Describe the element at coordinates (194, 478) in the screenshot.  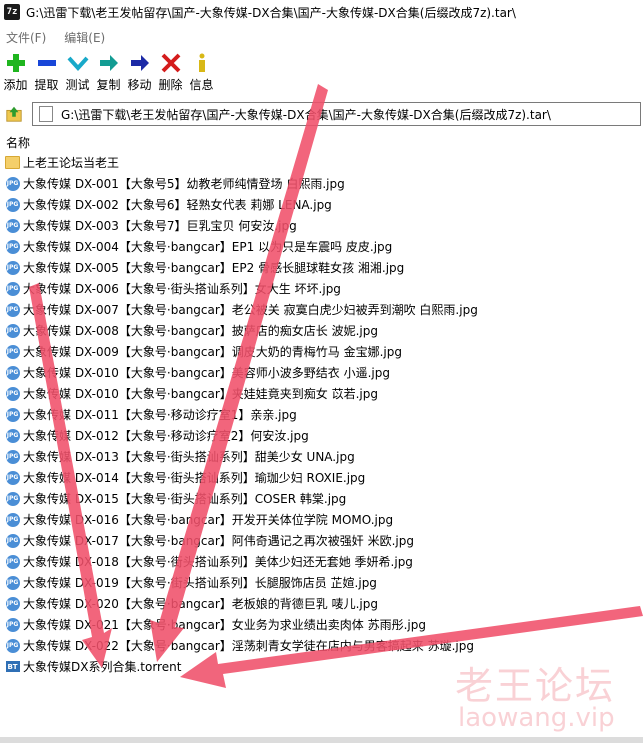
I see `file-name: 大象传媒 DX-014【大象号·街头搭讪系列】瑜珈少妇 ROXIE.jpg` at that location.